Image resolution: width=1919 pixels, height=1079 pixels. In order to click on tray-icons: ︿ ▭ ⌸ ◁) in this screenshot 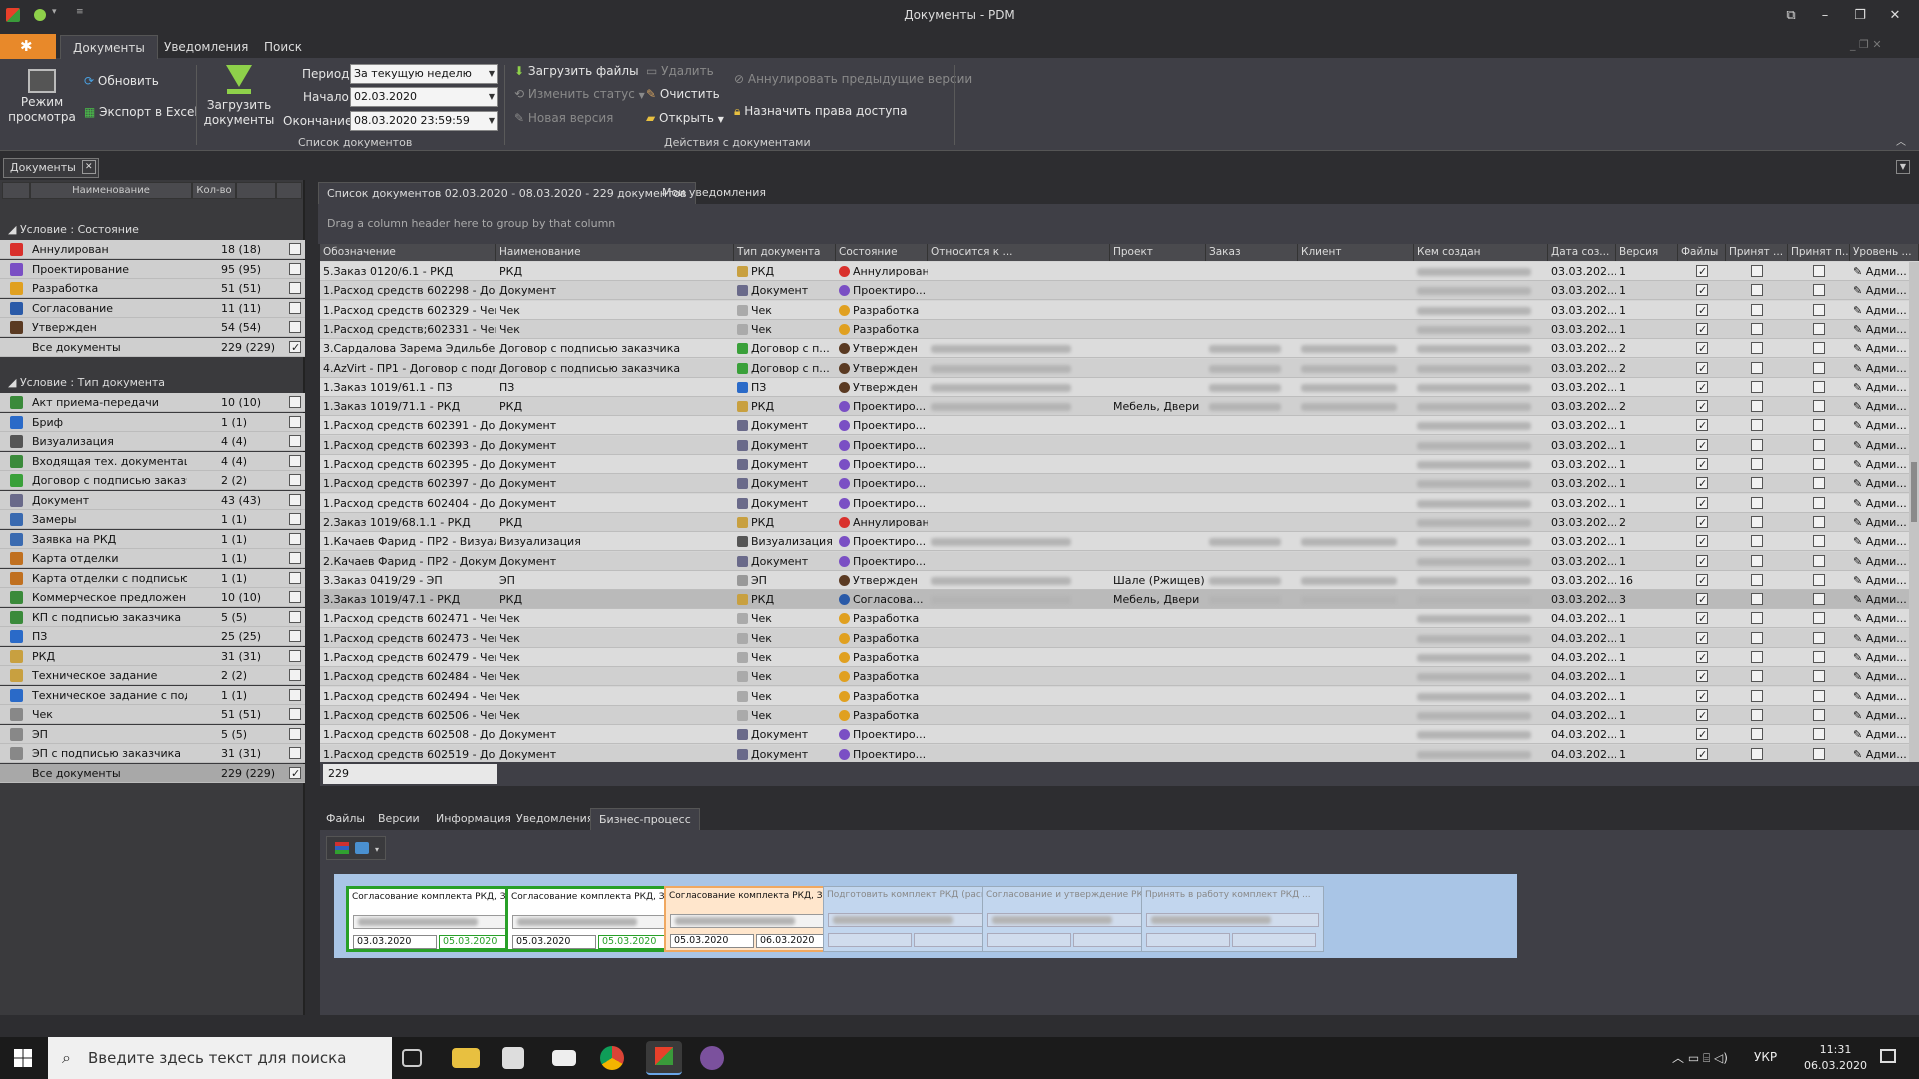, I will do `click(1700, 1057)`.